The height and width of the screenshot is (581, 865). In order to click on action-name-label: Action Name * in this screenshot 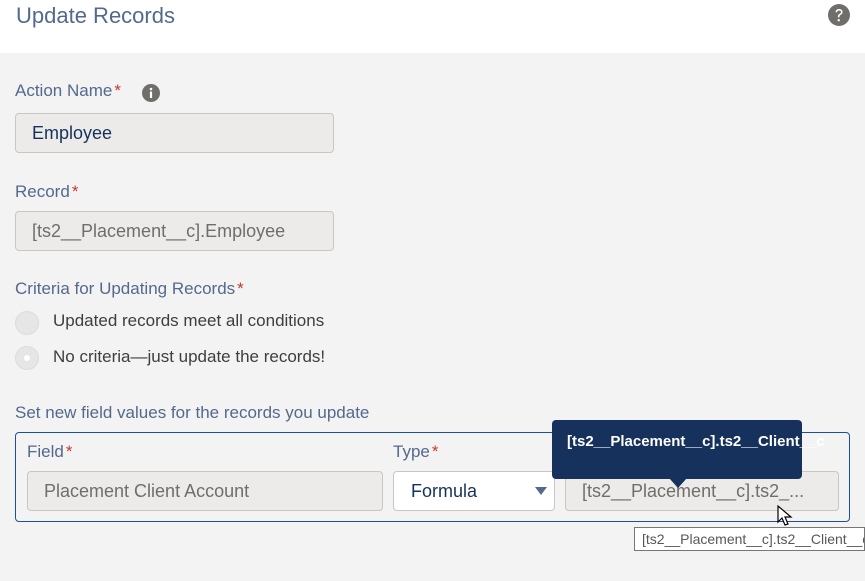, I will do `click(68, 91)`.